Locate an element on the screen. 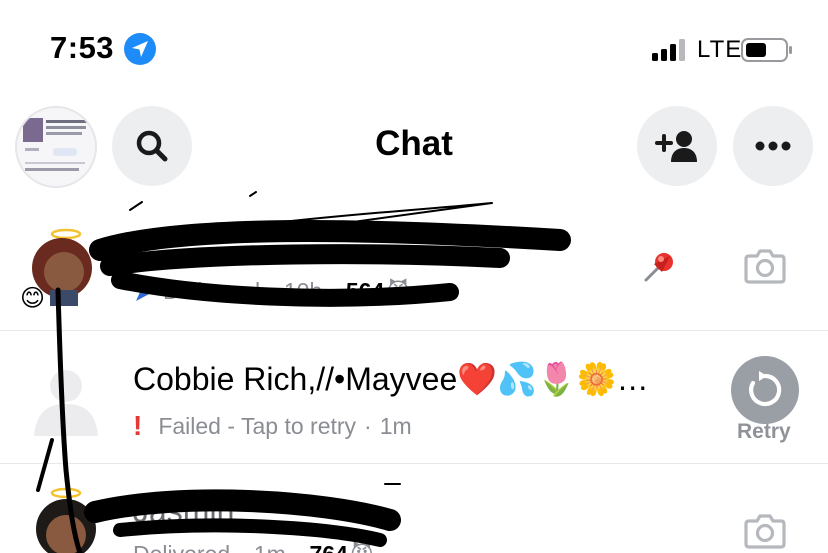  battery-icon is located at coordinates (766, 50).